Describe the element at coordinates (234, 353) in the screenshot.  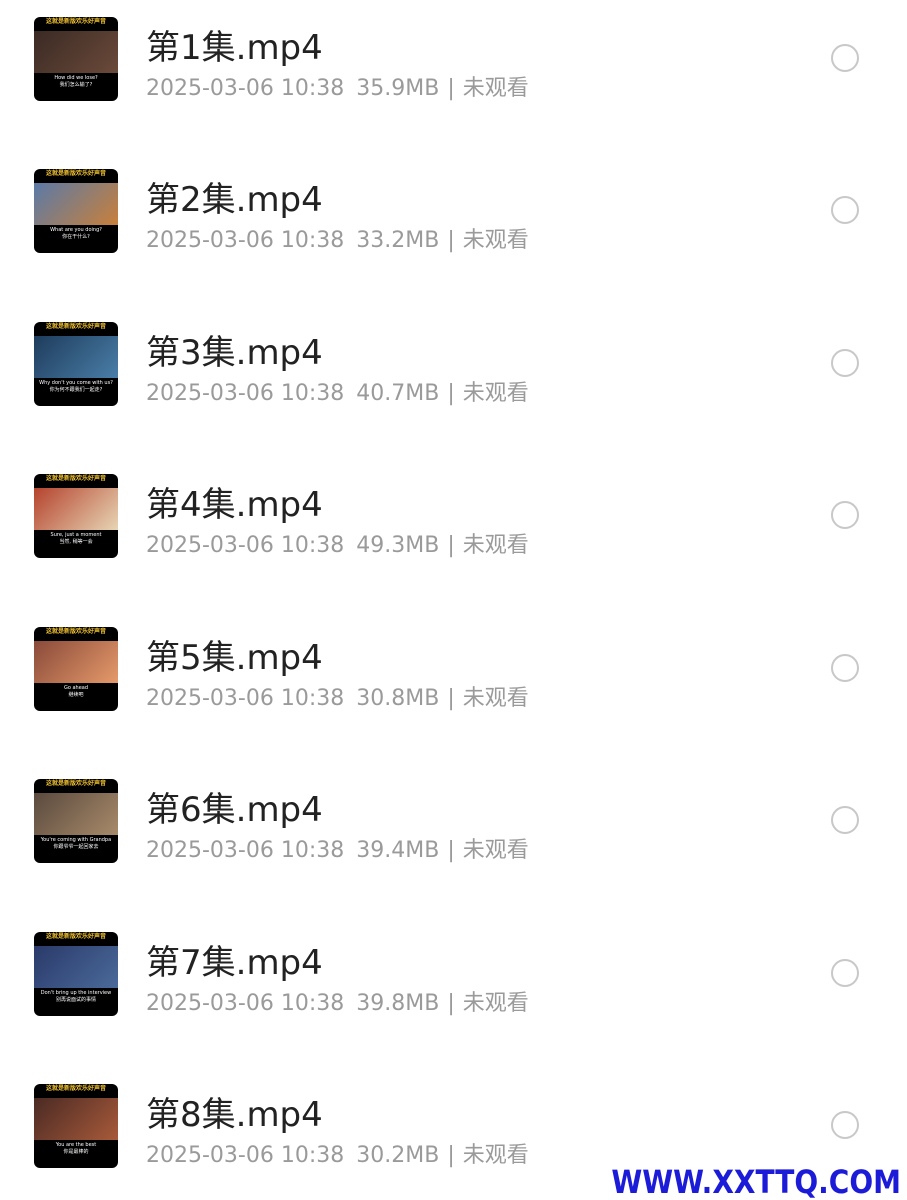
I see `file-name: 第3集.mp4` at that location.